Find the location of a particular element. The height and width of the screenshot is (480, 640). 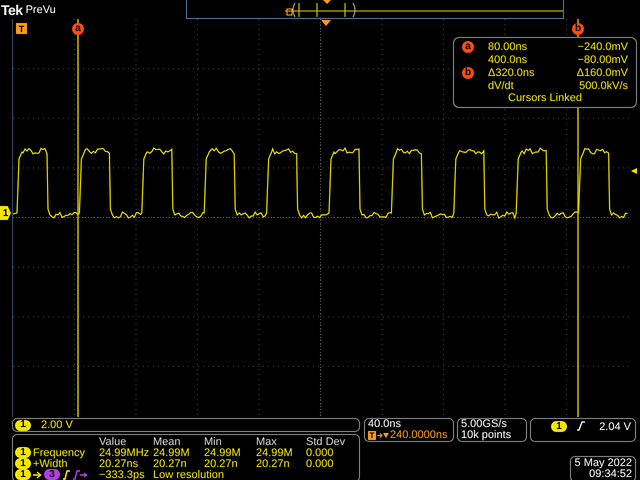

trigger-level-icon is located at coordinates (634, 171).